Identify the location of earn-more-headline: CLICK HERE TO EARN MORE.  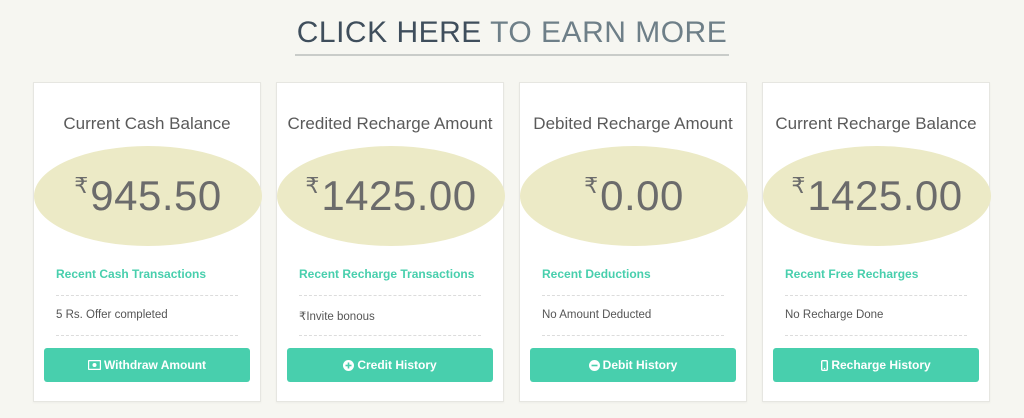
(512, 36).